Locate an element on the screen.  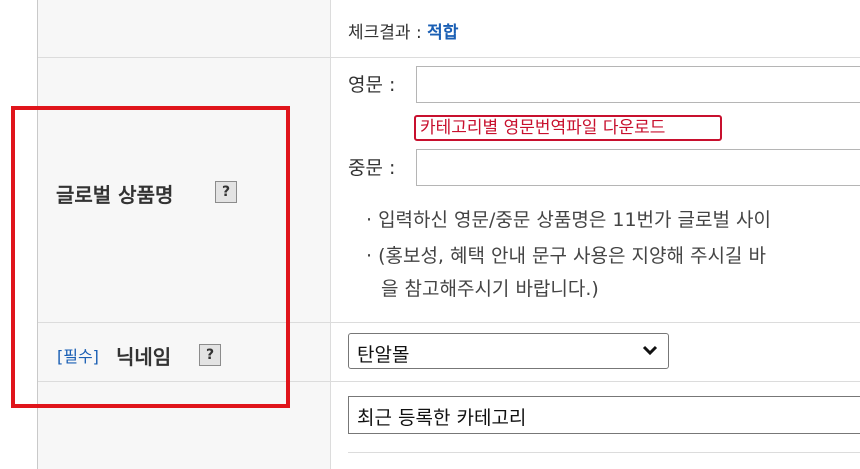
chinese-name-input is located at coordinates (638, 167).